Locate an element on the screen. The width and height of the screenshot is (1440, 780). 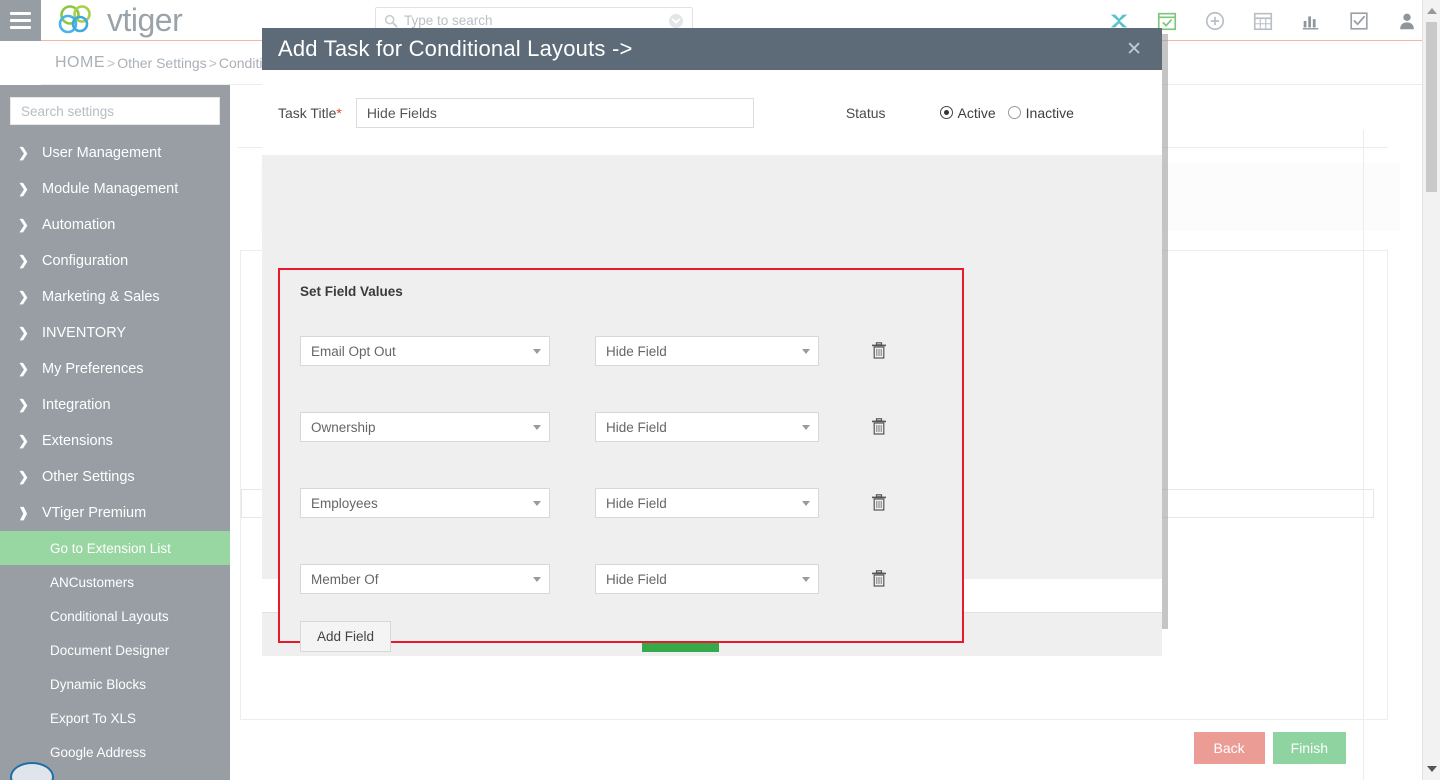
scroll-down-arrow-icon is located at coordinates (1432, 769).